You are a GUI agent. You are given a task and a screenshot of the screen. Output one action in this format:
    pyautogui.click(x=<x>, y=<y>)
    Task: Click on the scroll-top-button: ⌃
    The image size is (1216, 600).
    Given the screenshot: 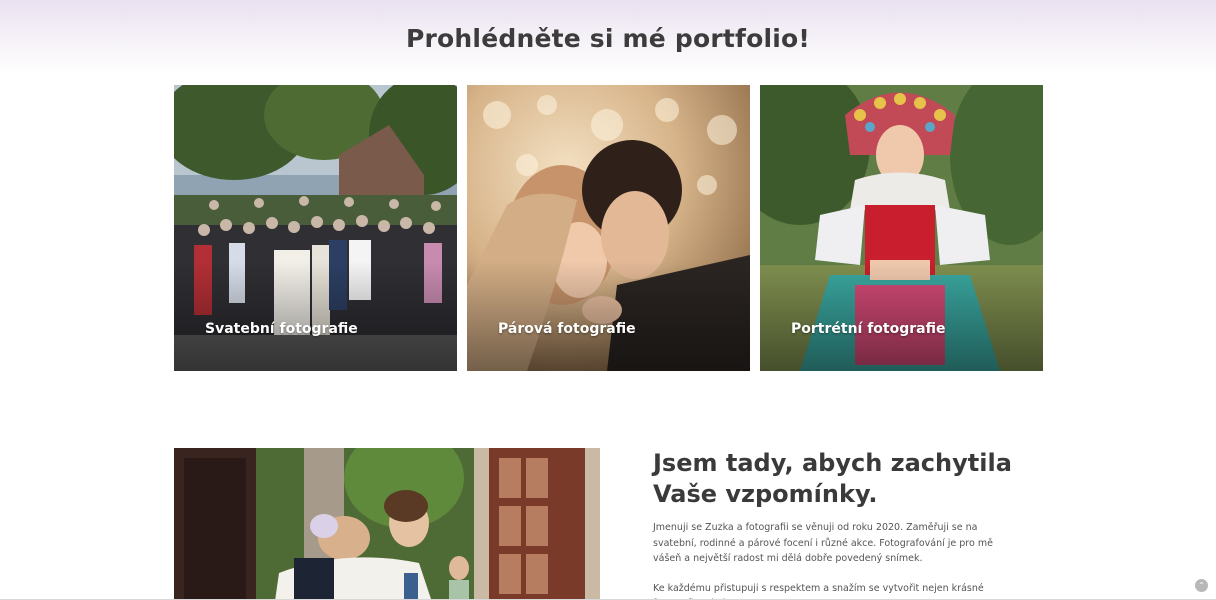 What is the action you would take?
    pyautogui.click(x=1201, y=585)
    